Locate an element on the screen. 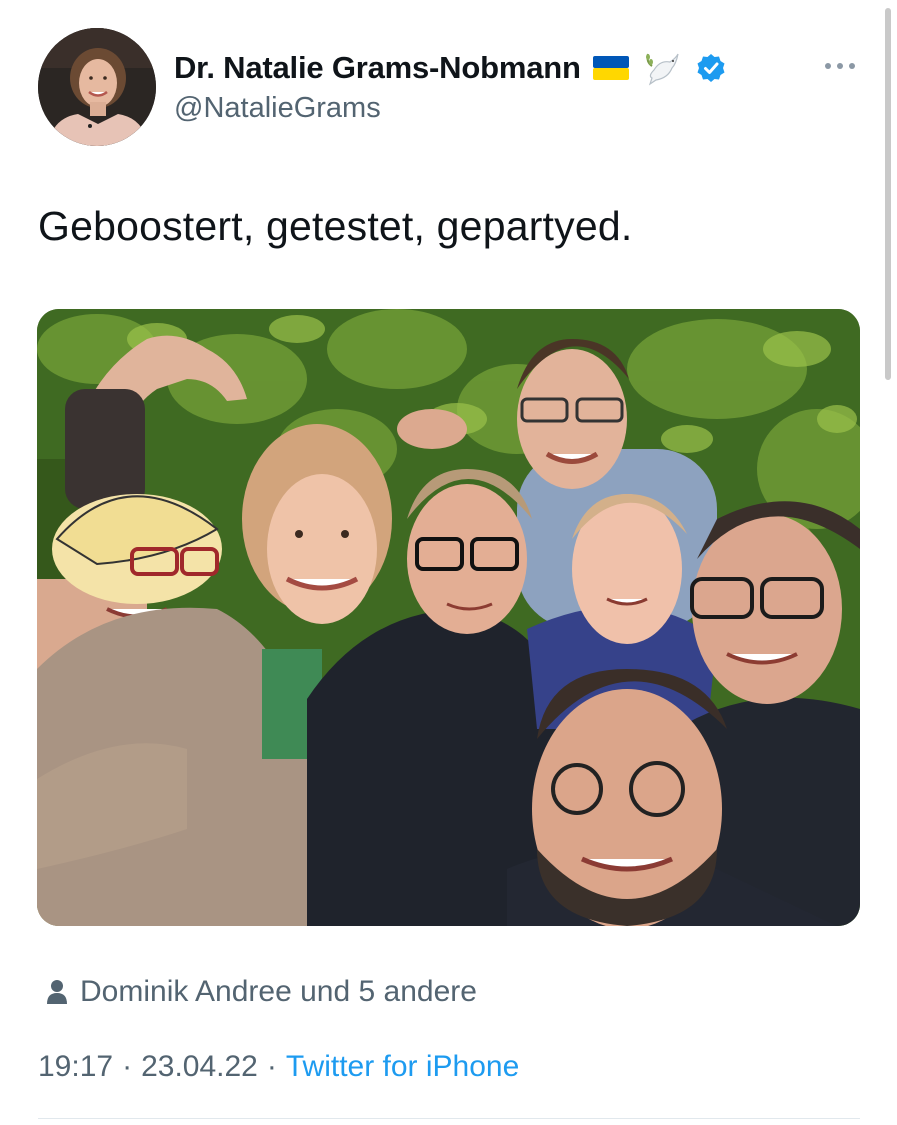 The width and height of the screenshot is (897, 1125). scrollbar is located at coordinates (888, 194).